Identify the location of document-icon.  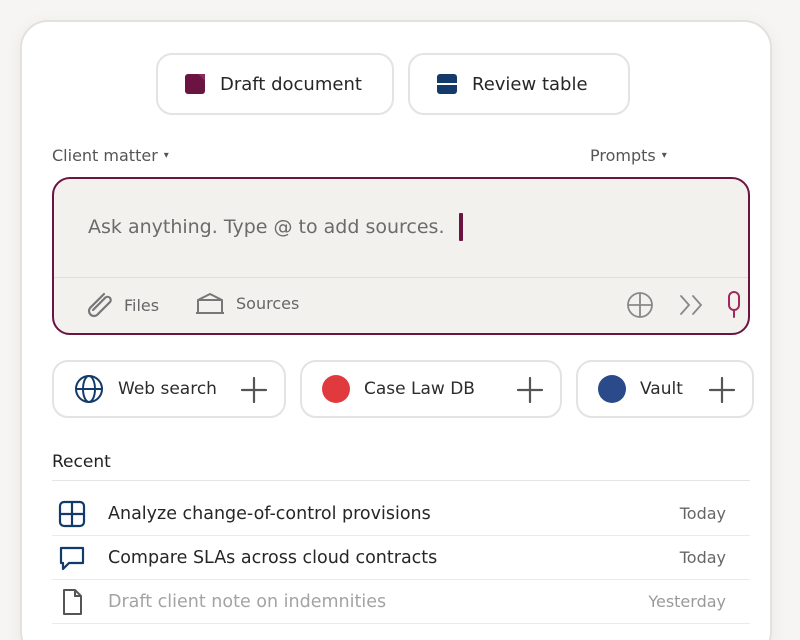
(72, 601).